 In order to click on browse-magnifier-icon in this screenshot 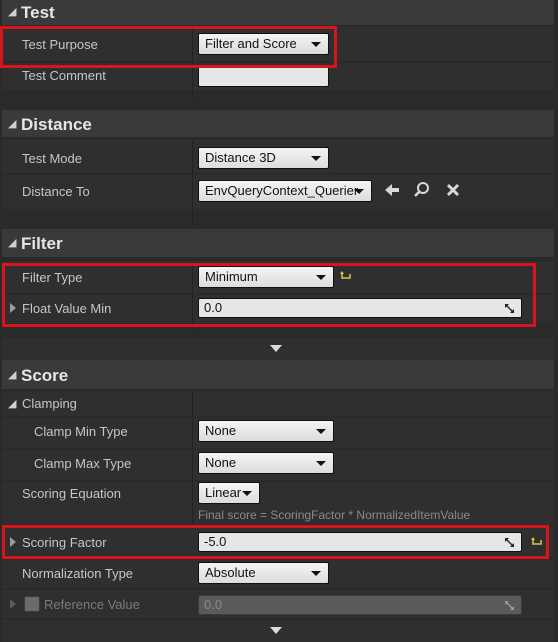, I will do `click(422, 190)`.